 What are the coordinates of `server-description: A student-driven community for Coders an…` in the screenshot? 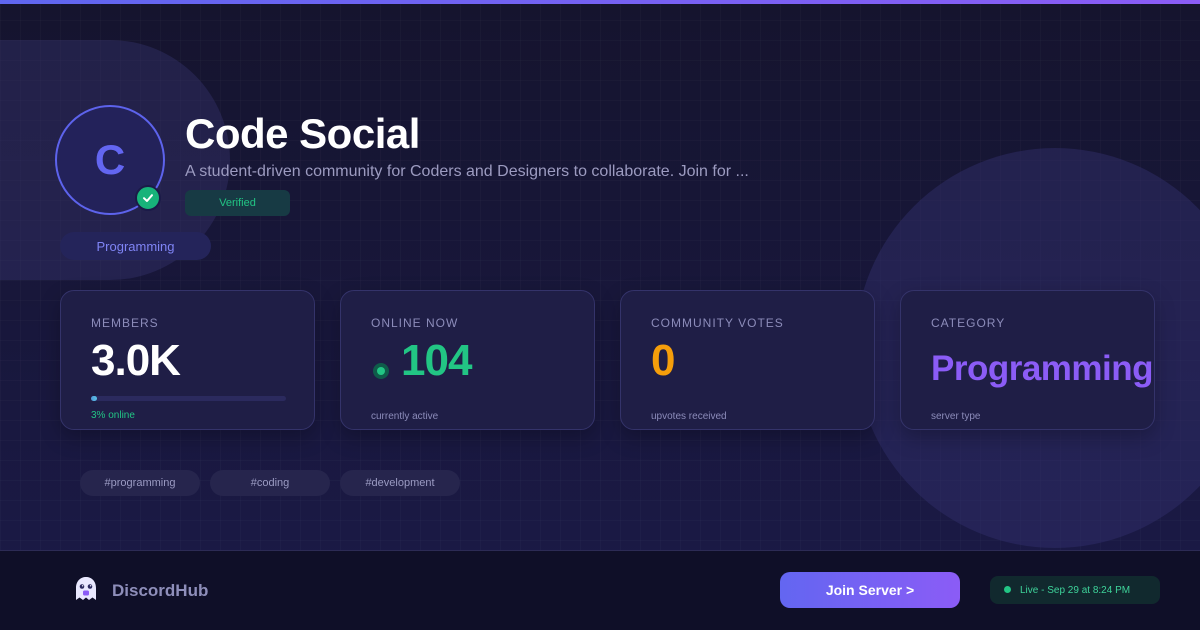 It's located at (467, 171).